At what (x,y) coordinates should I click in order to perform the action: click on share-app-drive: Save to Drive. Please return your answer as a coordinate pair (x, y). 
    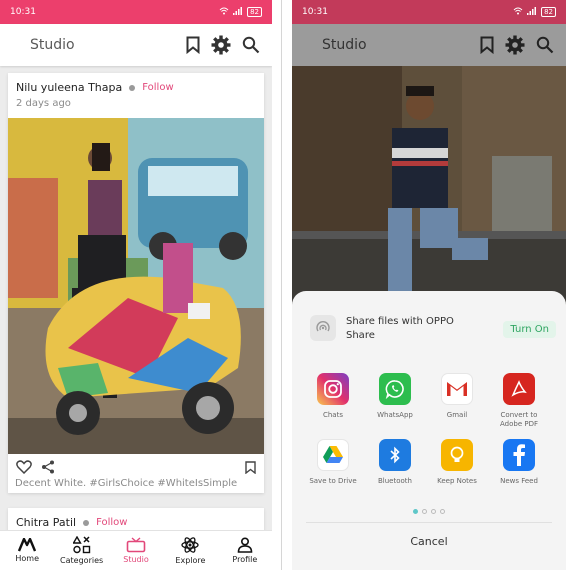
    Looking at the image, I should click on (333, 467).